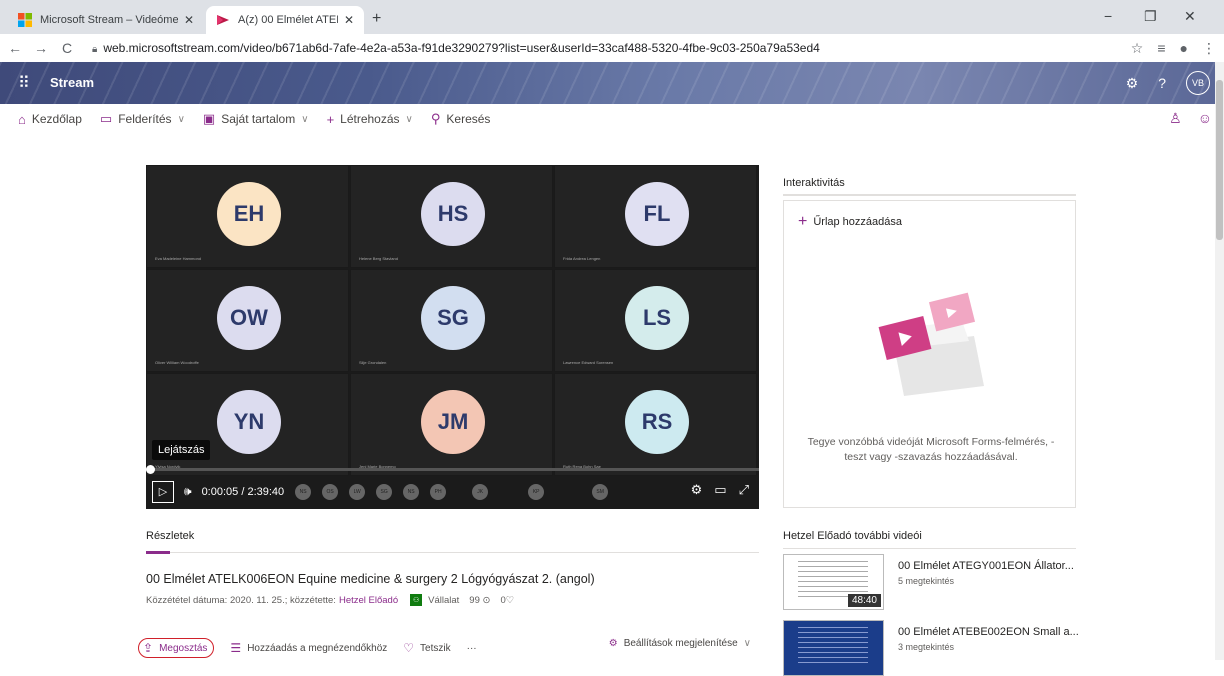  Describe the element at coordinates (317, 648) in the screenshot. I see `watchlist-label: Hozzáadás a megnézendőkhöz` at that location.